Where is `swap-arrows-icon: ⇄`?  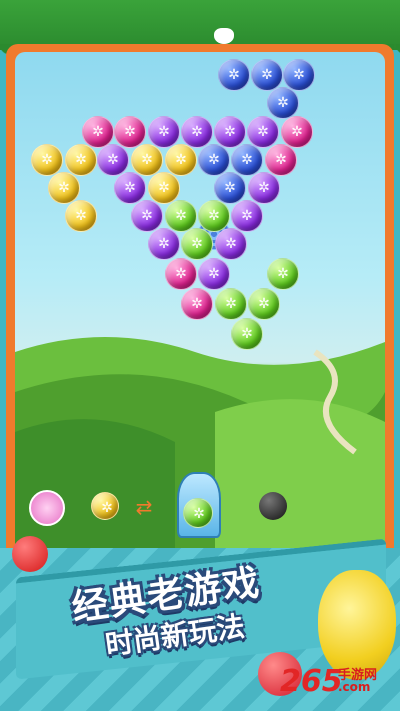 swap-arrows-icon: ⇄ is located at coordinates (144, 507).